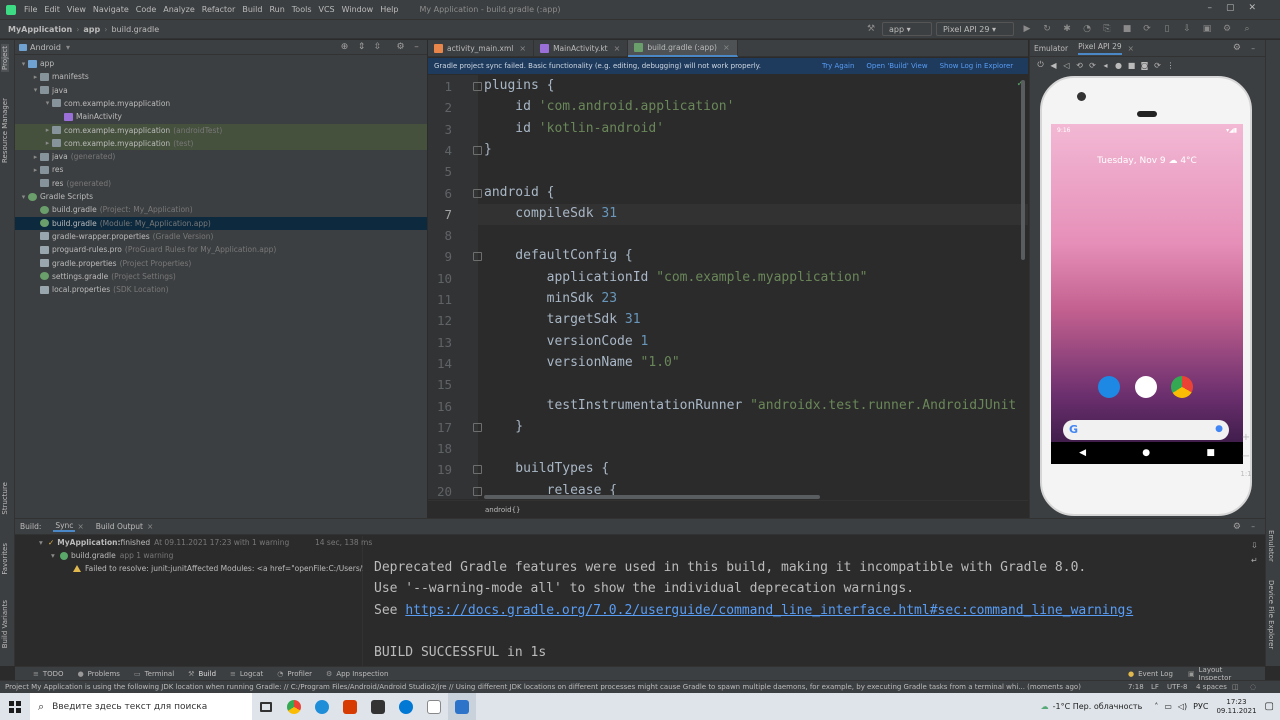  What do you see at coordinates (52, 9) in the screenshot?
I see `menu-edit: Edit` at bounding box center [52, 9].